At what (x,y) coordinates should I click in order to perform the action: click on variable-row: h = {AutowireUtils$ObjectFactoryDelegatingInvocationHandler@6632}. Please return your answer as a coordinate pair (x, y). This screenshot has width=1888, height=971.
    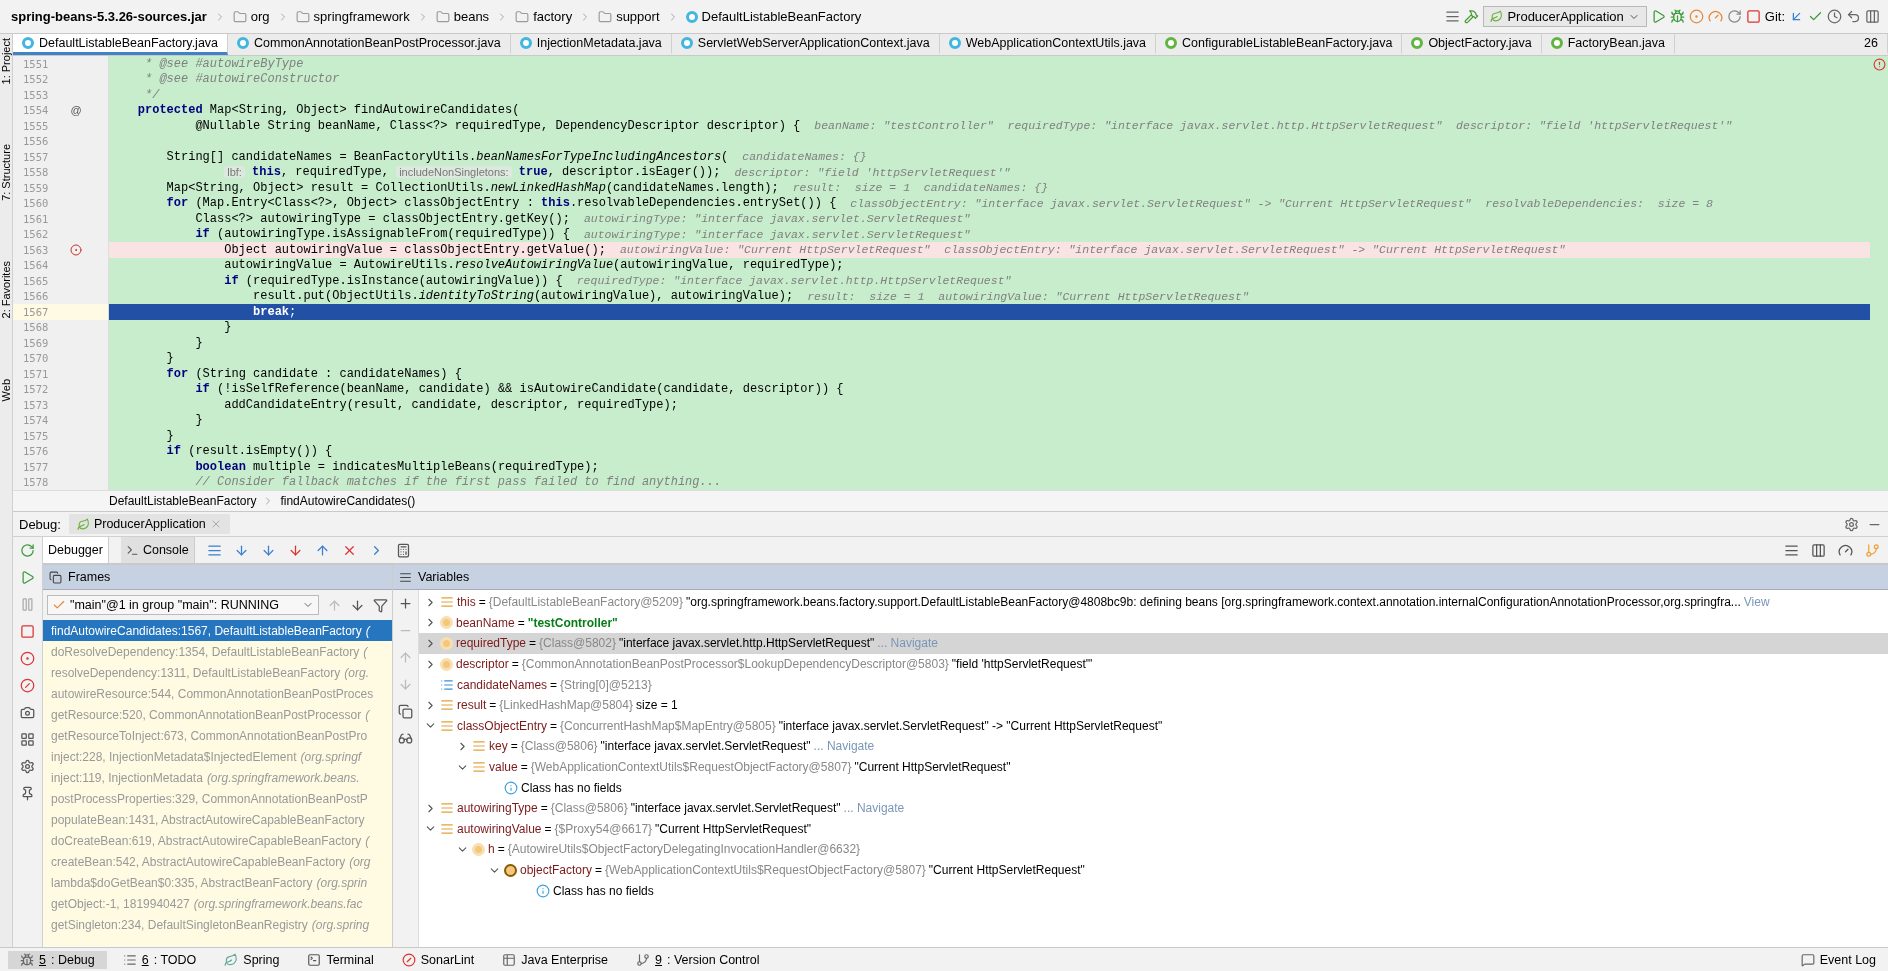
    Looking at the image, I should click on (1153, 849).